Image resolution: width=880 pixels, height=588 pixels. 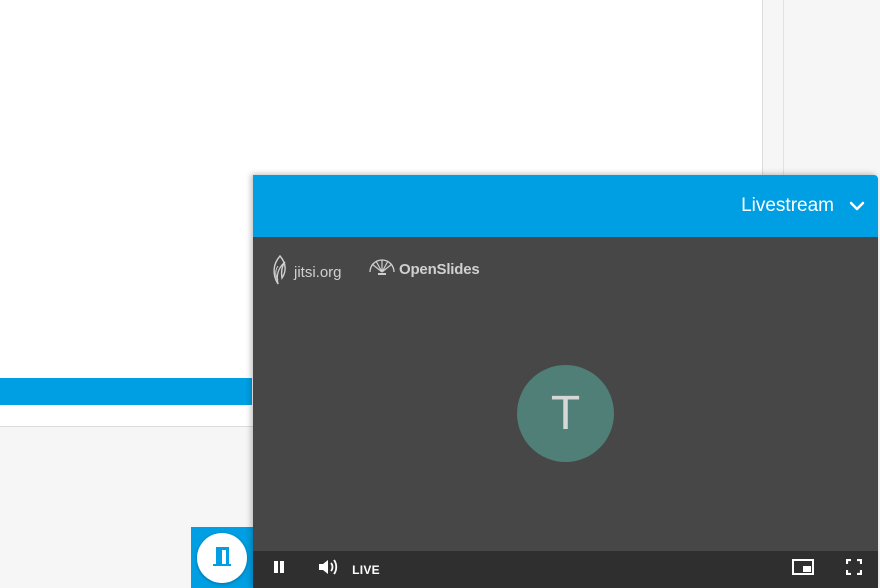 I want to click on fullscreen-icon, so click(x=854, y=569).